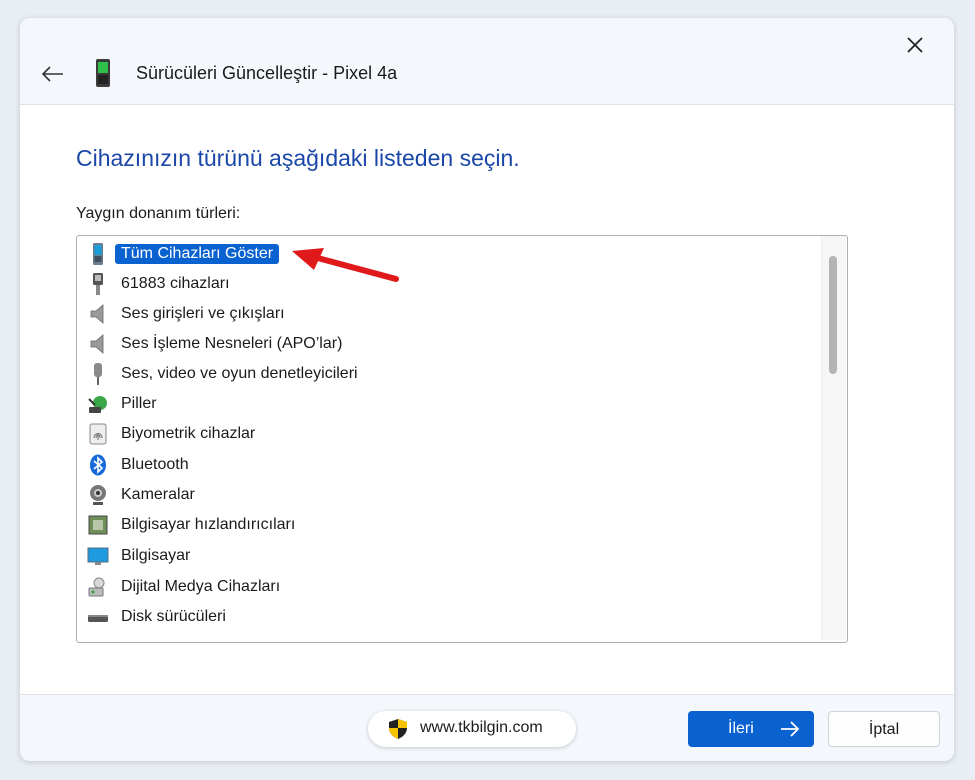 The width and height of the screenshot is (975, 780). Describe the element at coordinates (398, 729) in the screenshot. I see `shield-icon` at that location.